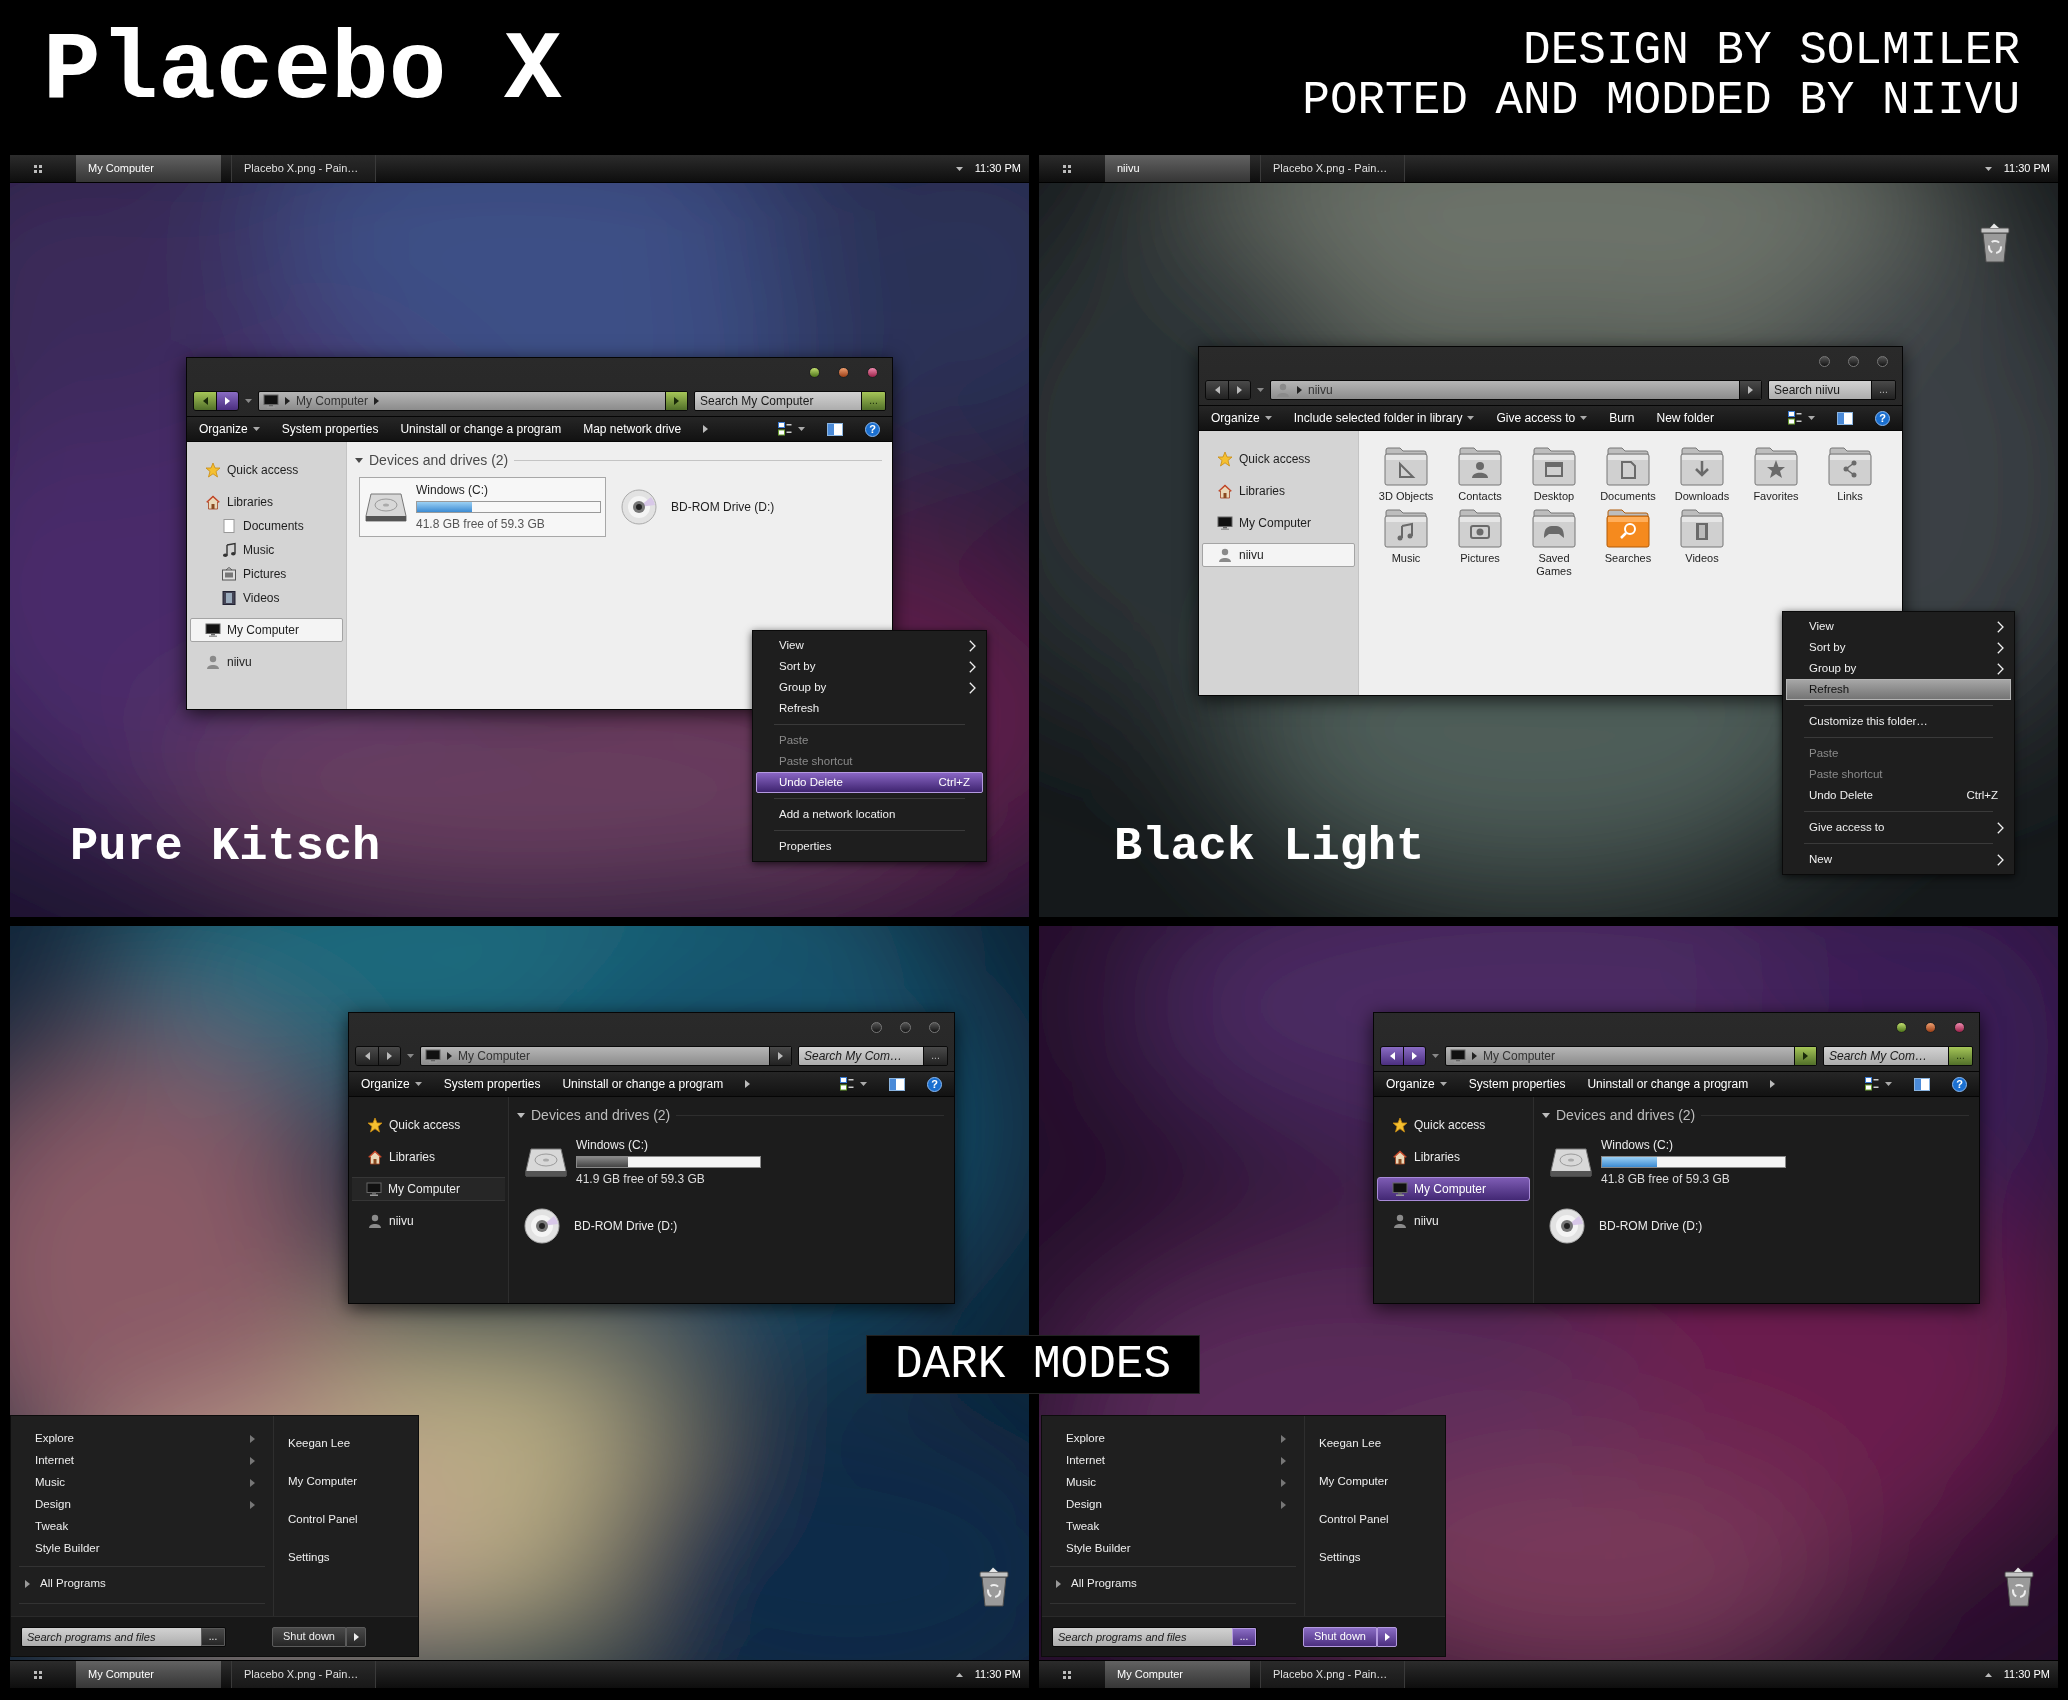  What do you see at coordinates (266, 550) in the screenshot?
I see `nav-item: Music` at bounding box center [266, 550].